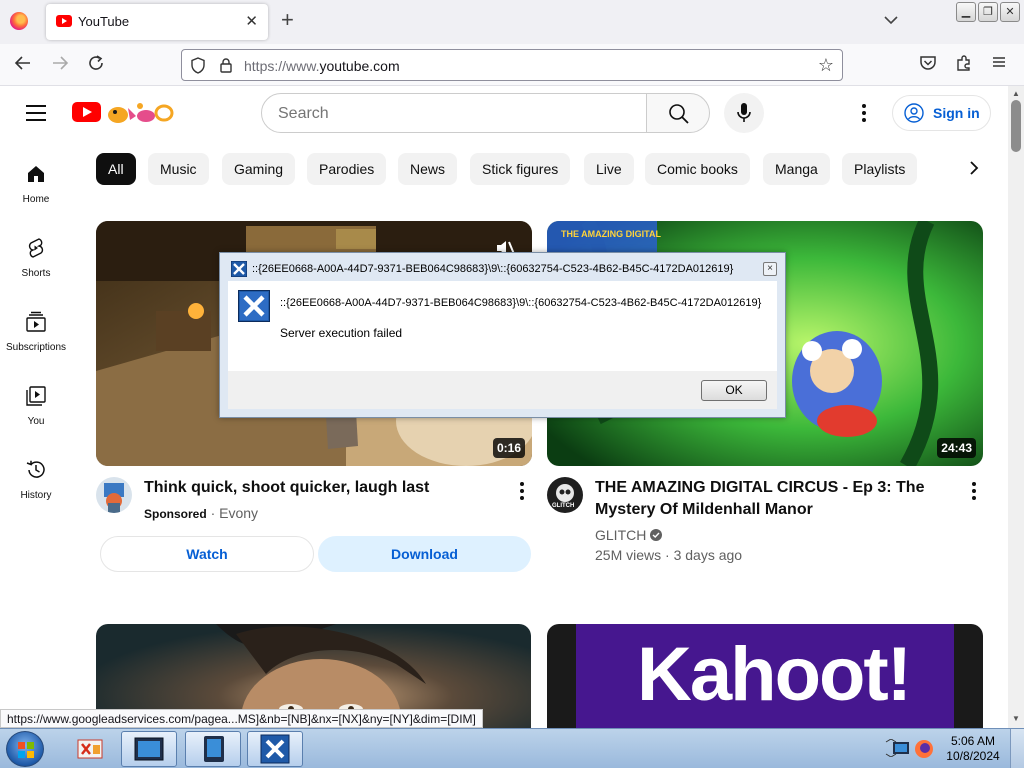 The height and width of the screenshot is (768, 1024). Describe the element at coordinates (697, 169) in the screenshot. I see `chip-comic-books: Comic books` at that location.